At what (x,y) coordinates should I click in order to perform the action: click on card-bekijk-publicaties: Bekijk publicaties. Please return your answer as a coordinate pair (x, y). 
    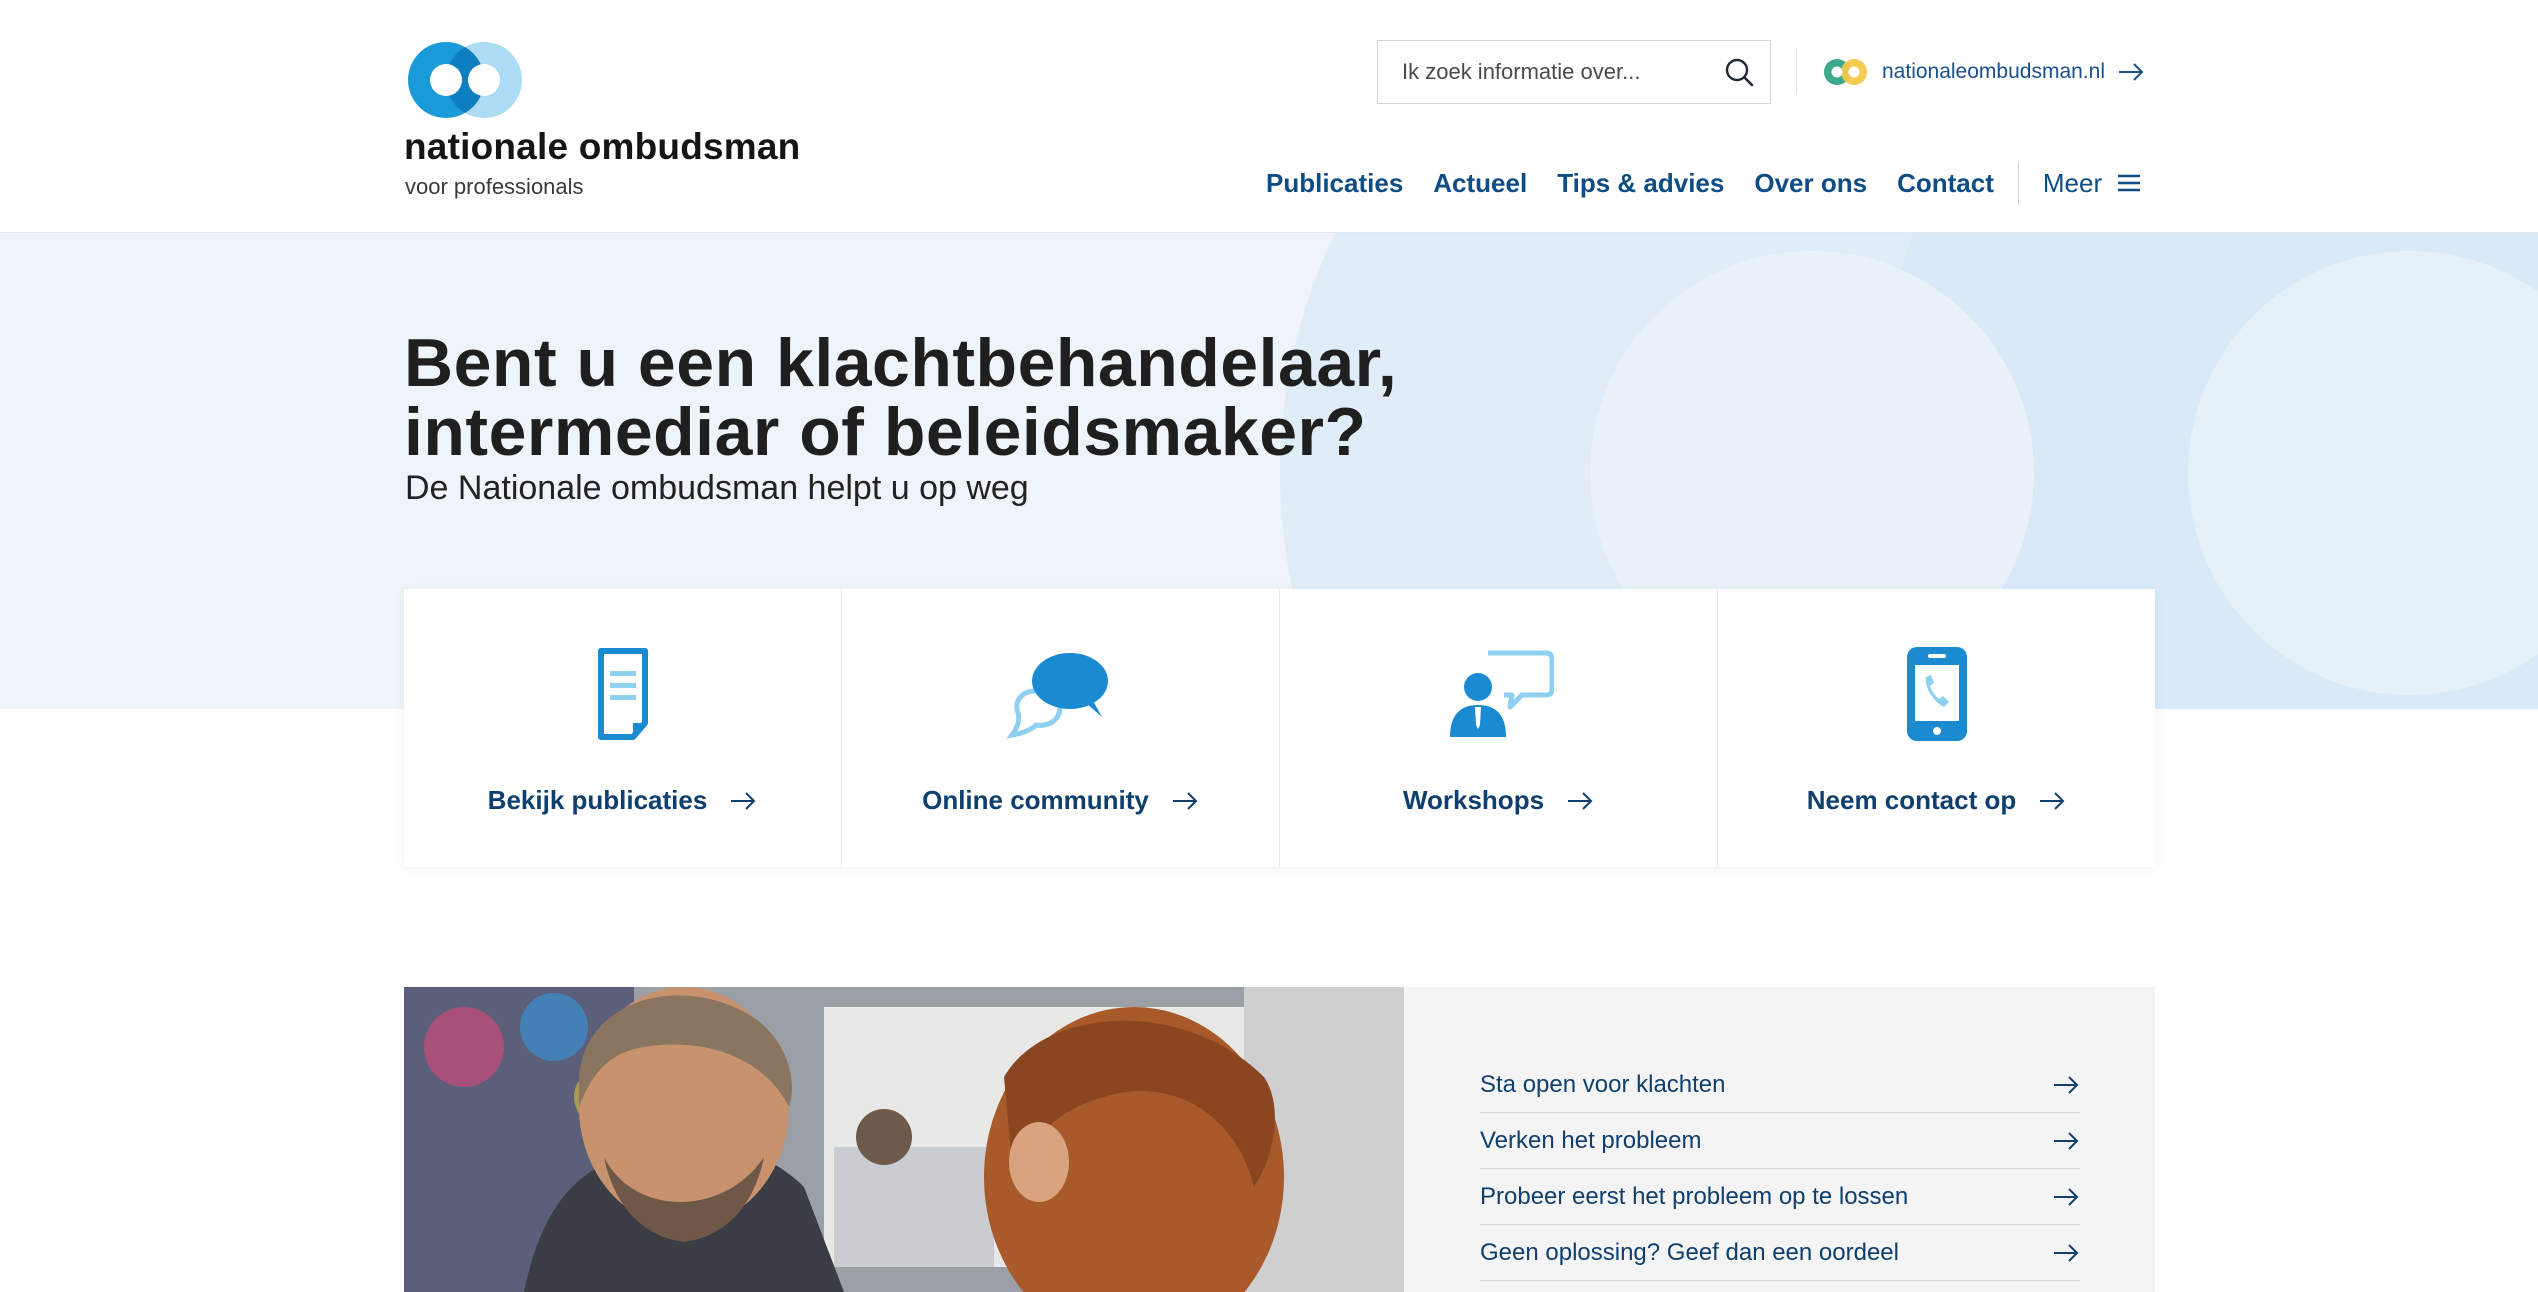
    Looking at the image, I should click on (623, 728).